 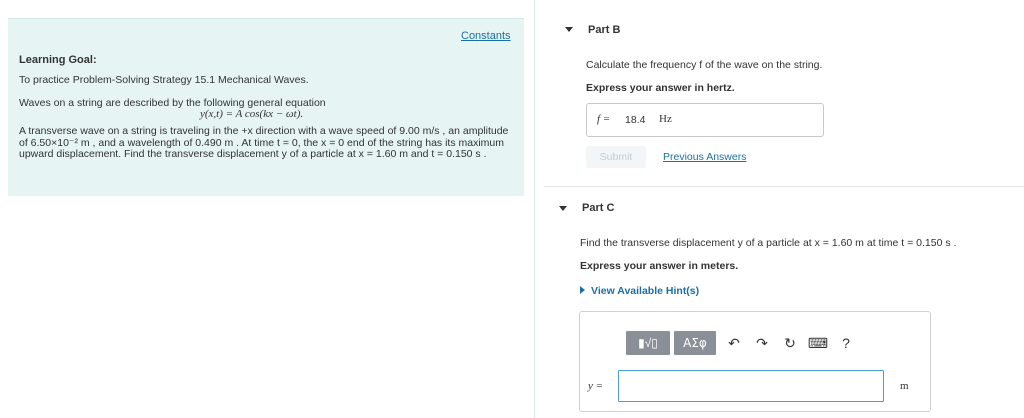 I want to click on constants-link: Constants, so click(x=486, y=36).